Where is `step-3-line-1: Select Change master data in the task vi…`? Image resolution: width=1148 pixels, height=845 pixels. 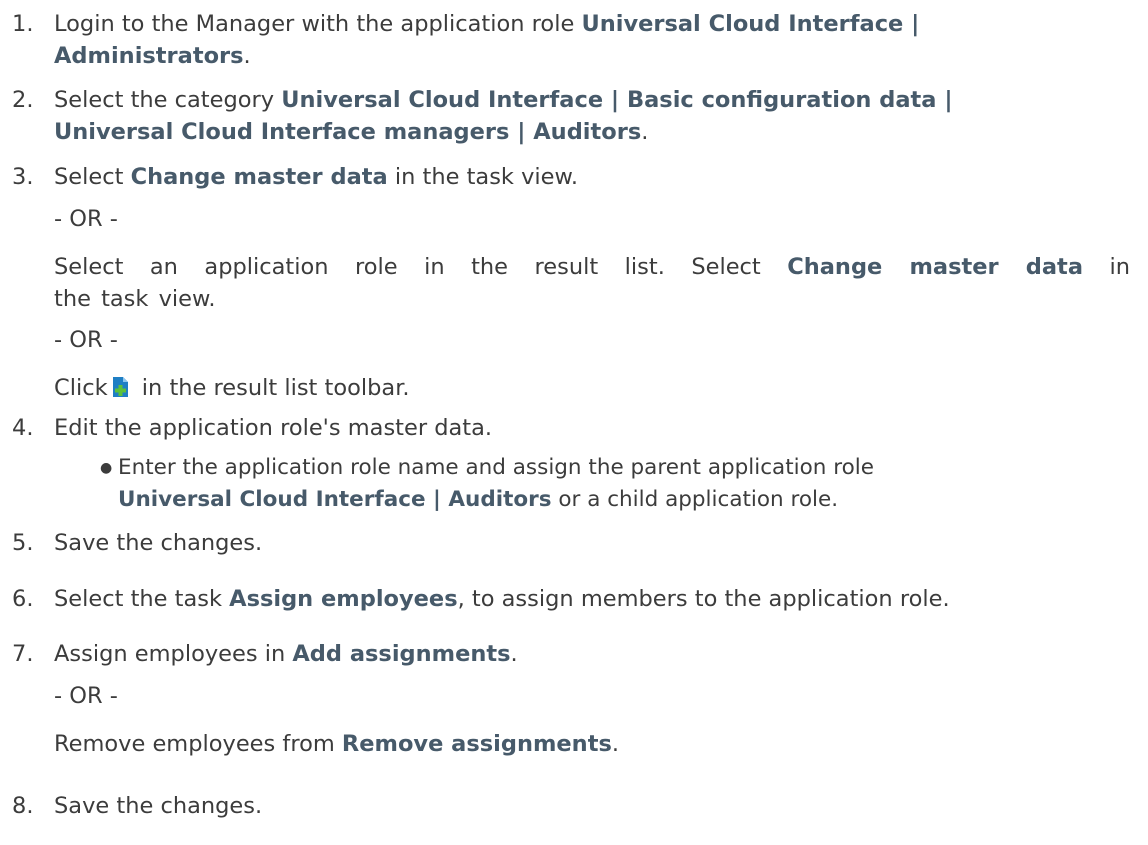 step-3-line-1: Select Change master data in the task vi… is located at coordinates (316, 177).